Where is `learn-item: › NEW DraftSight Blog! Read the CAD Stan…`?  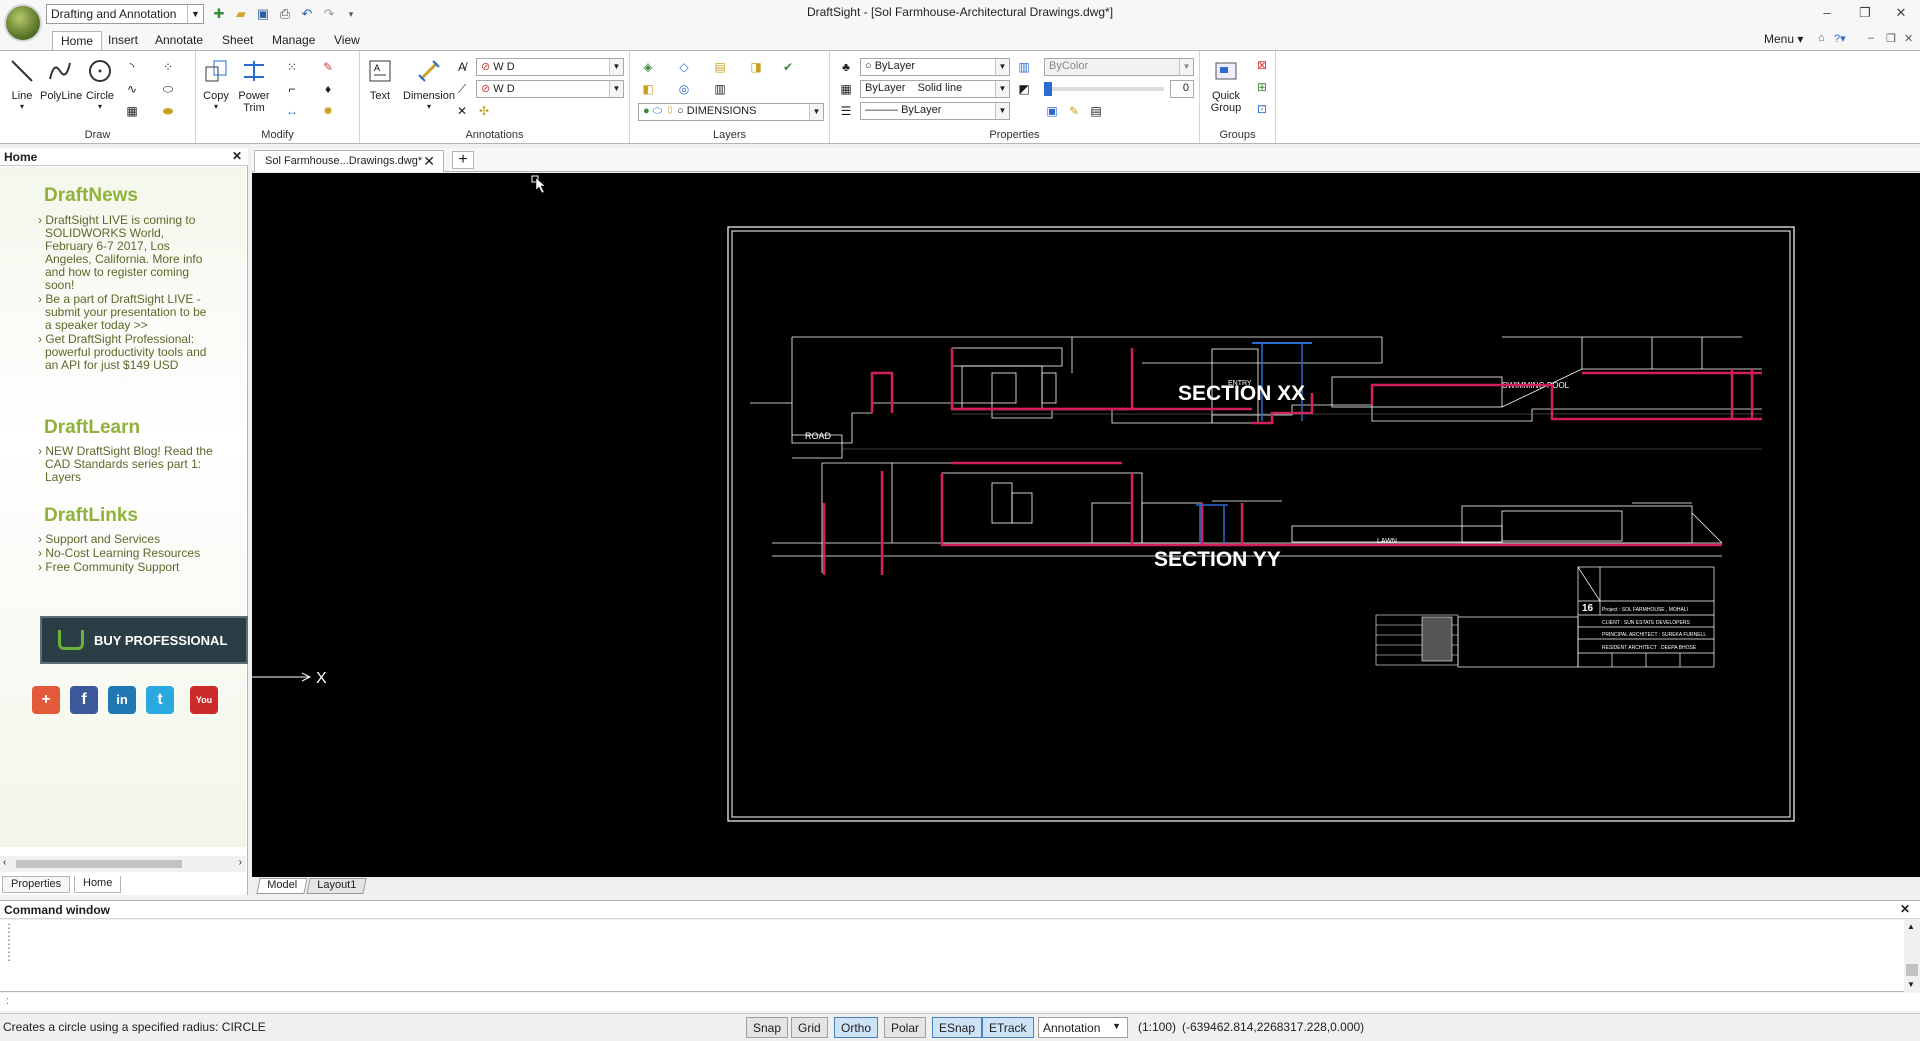 learn-item: › NEW DraftSight Blog! Read the CAD Stan… is located at coordinates (125, 464).